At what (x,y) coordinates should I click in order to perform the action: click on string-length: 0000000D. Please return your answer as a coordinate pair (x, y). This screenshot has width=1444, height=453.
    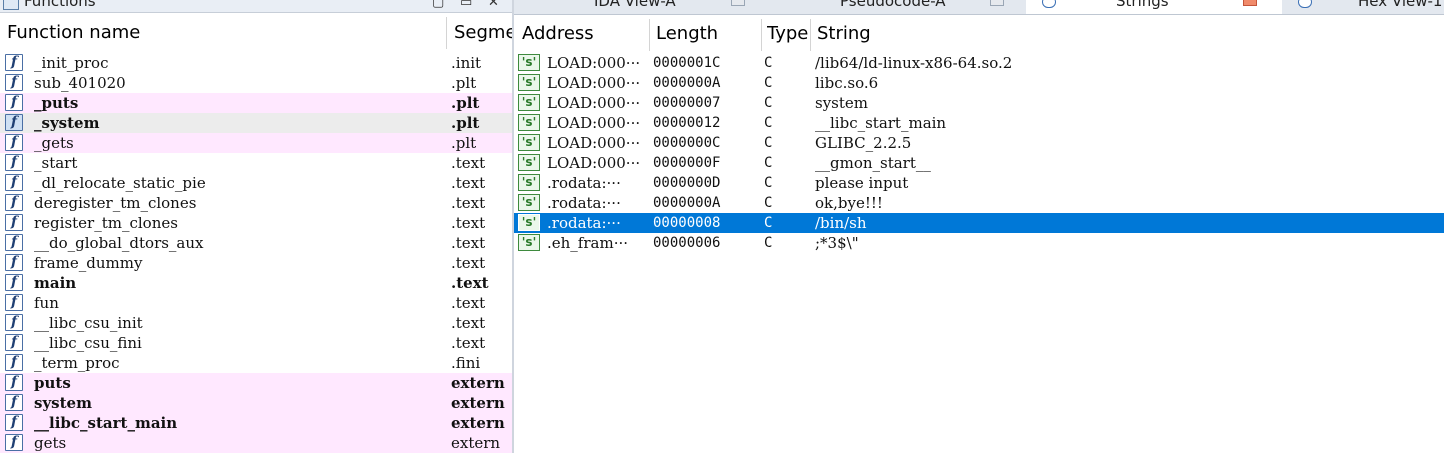
    Looking at the image, I should click on (687, 183).